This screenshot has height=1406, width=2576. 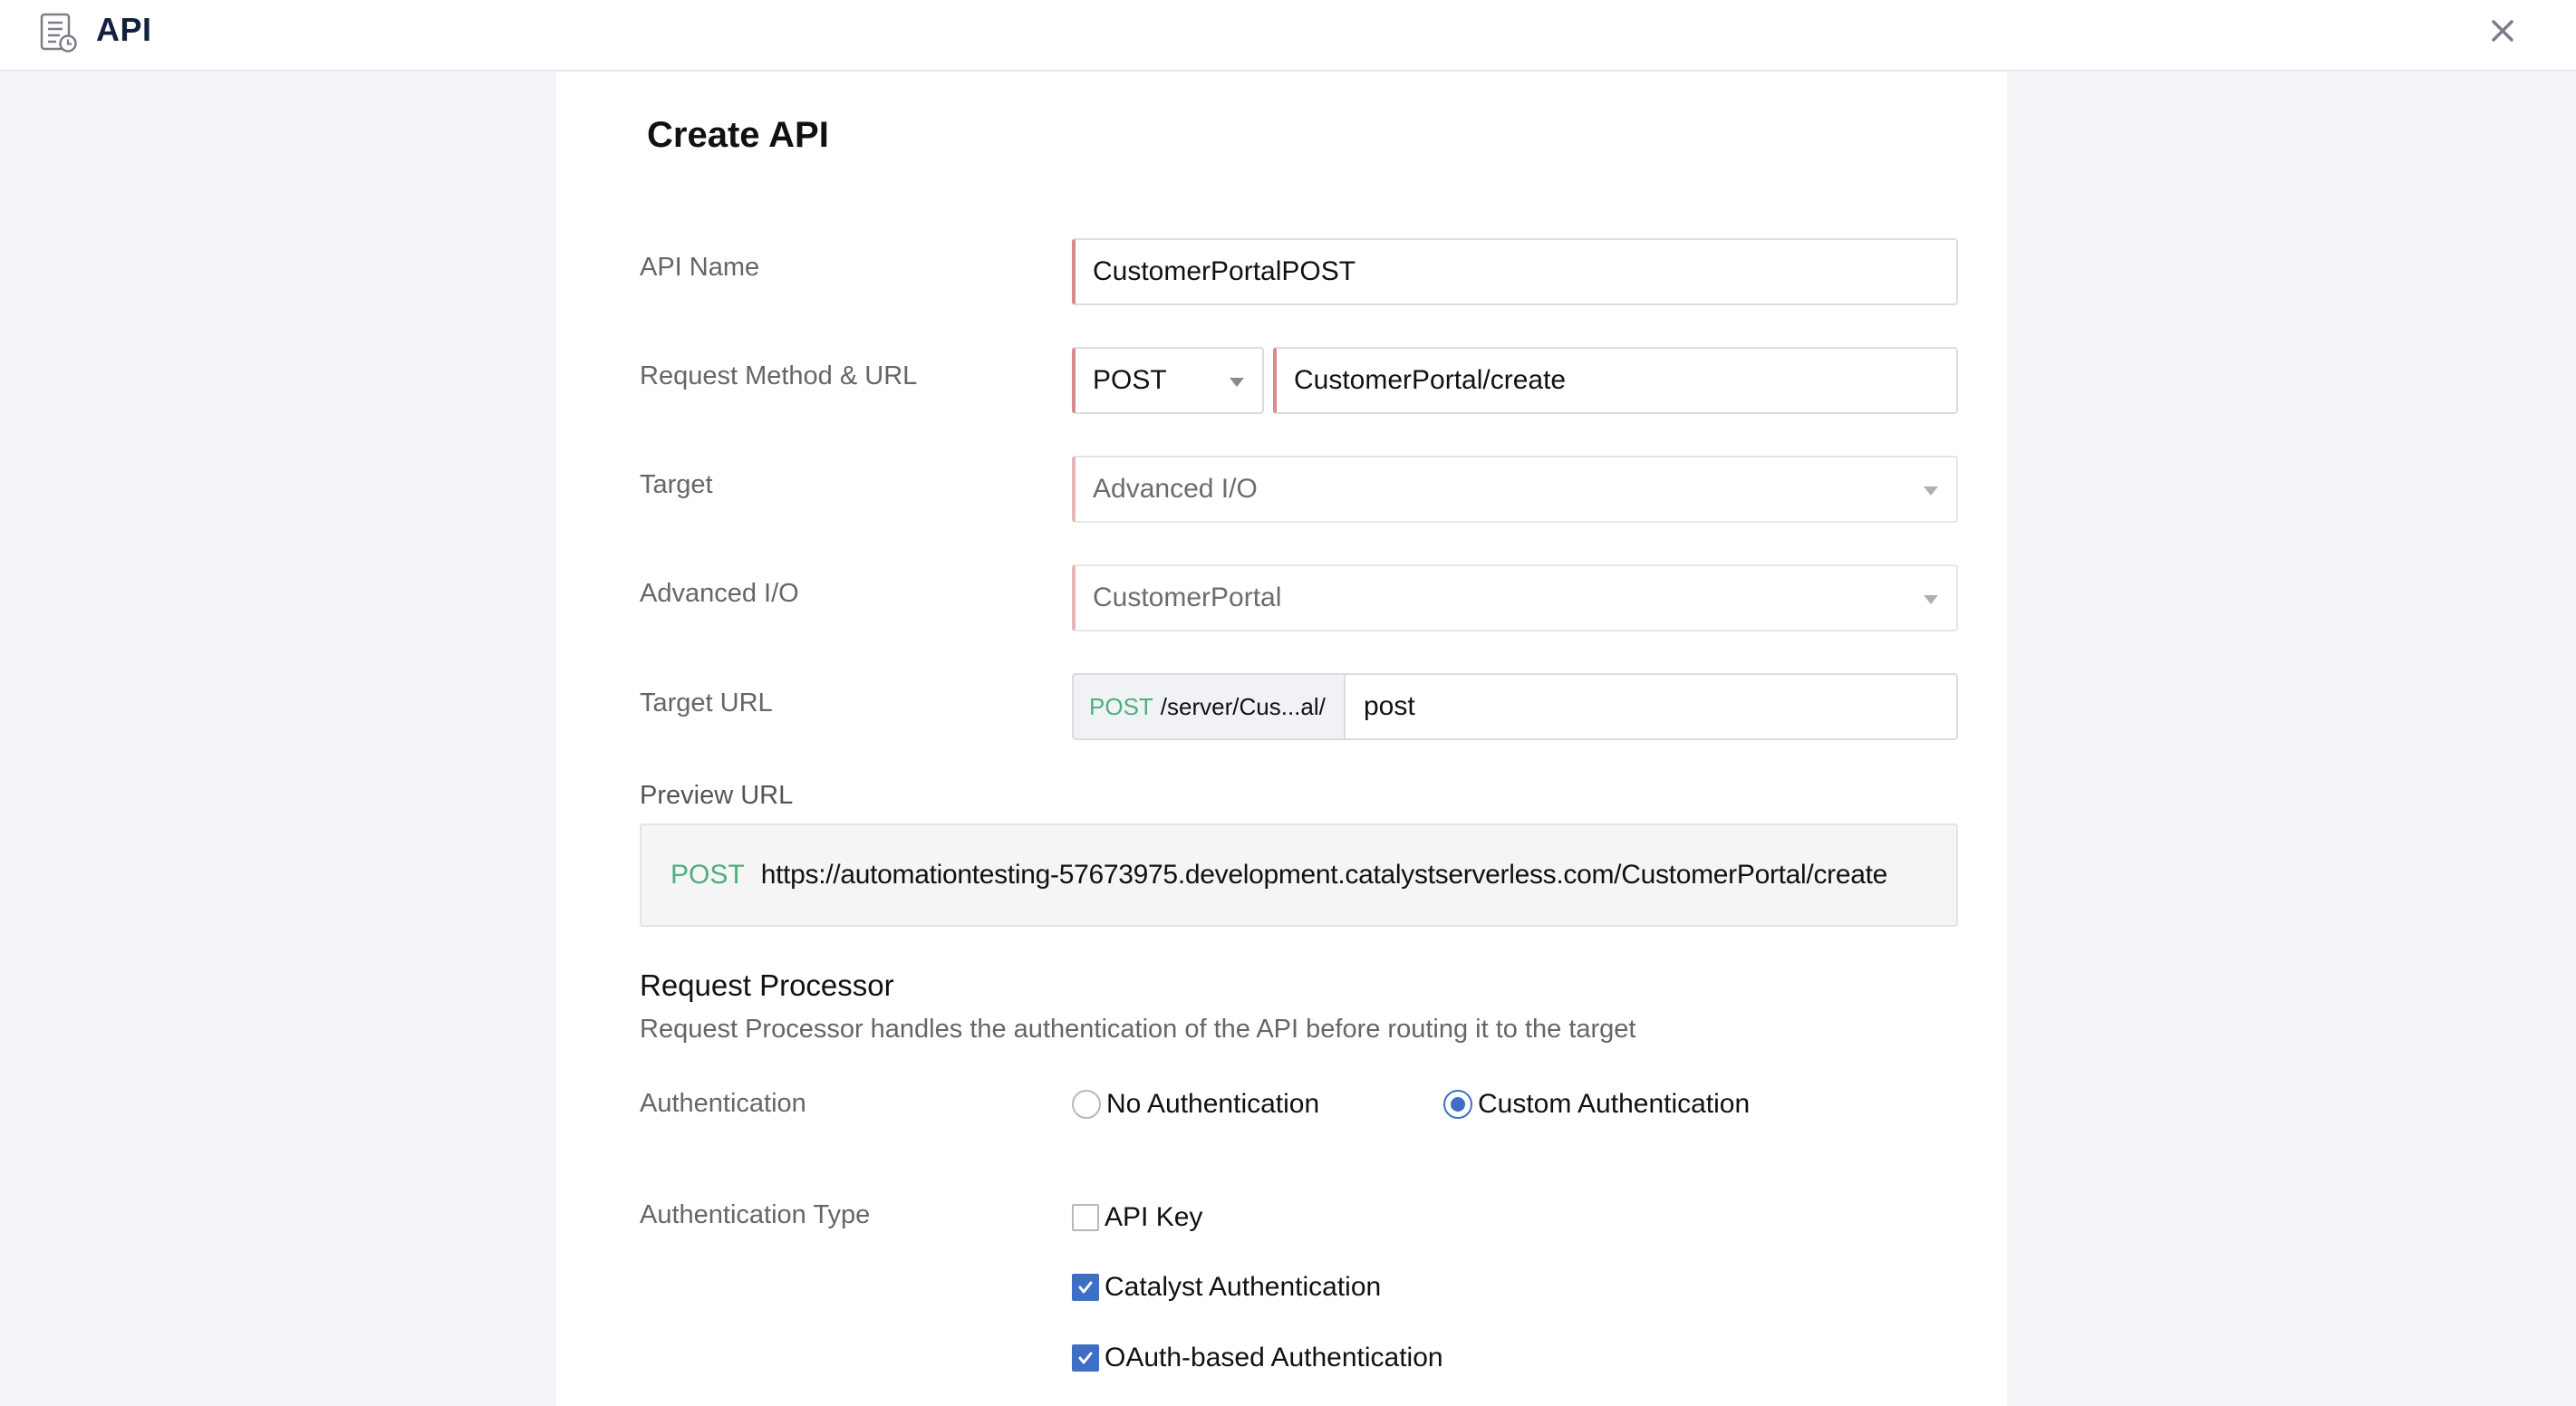 What do you see at coordinates (1389, 706) in the screenshot?
I see `target-url-value: post` at bounding box center [1389, 706].